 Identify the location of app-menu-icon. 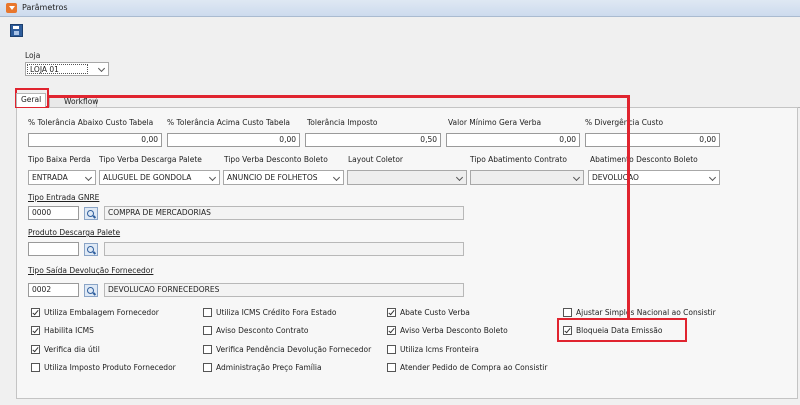
(11, 8).